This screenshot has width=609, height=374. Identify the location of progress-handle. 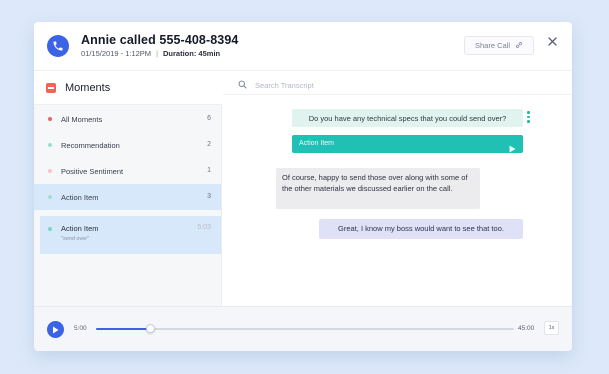
(151, 328).